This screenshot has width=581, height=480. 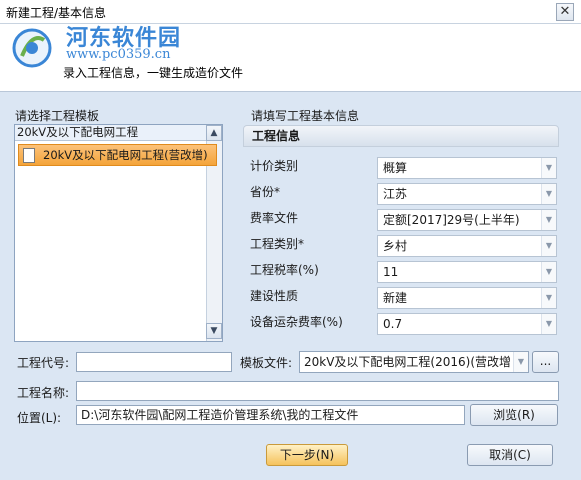 I want to click on watermark-logo-icon, so click(x=32, y=48).